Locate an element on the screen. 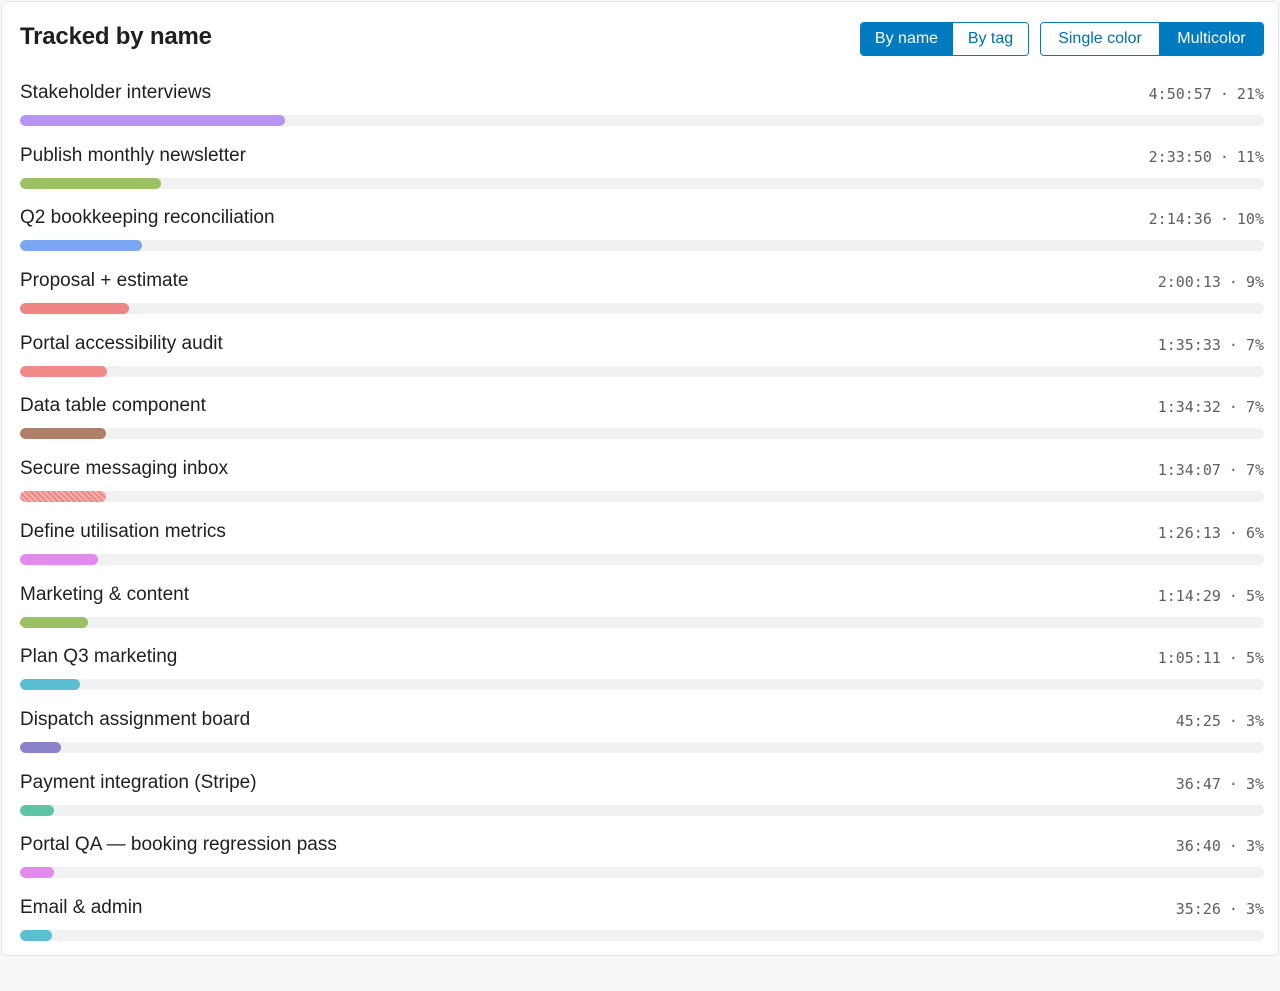 The image size is (1280, 991). item-name: Define utilisation metrics is located at coordinates (123, 531).